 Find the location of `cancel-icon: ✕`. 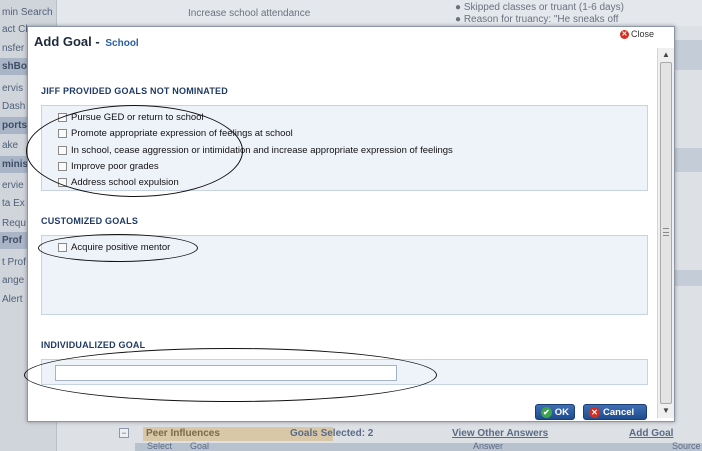

cancel-icon: ✕ is located at coordinates (594, 412).